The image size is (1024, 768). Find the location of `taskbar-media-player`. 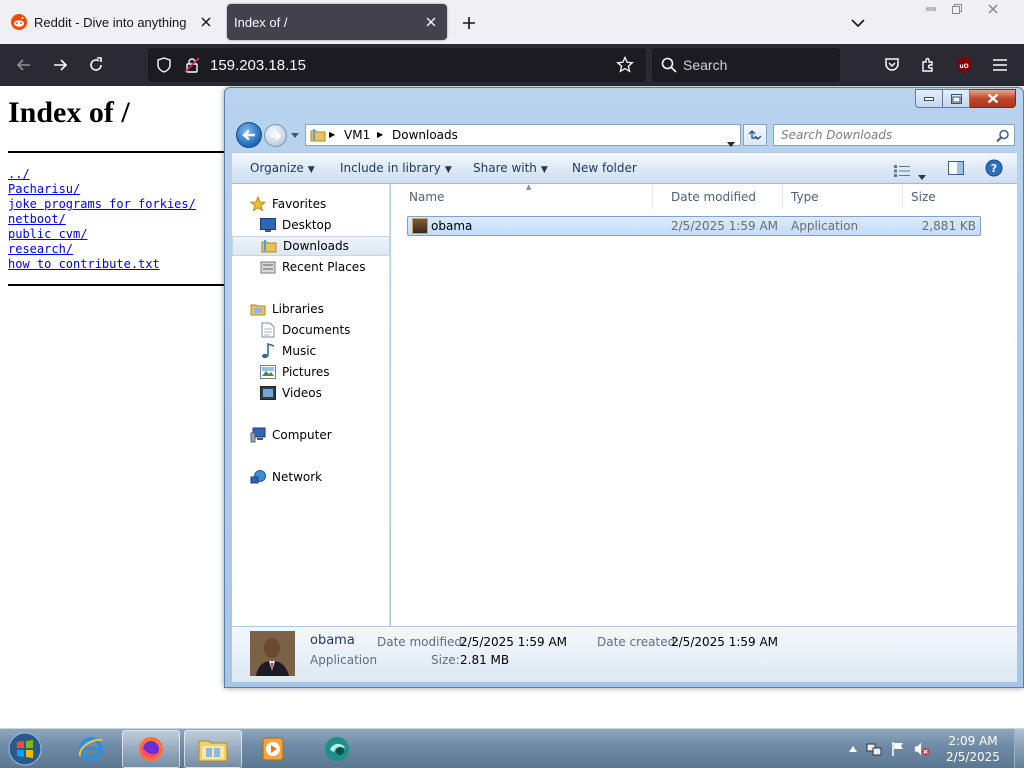

taskbar-media-player is located at coordinates (273, 749).